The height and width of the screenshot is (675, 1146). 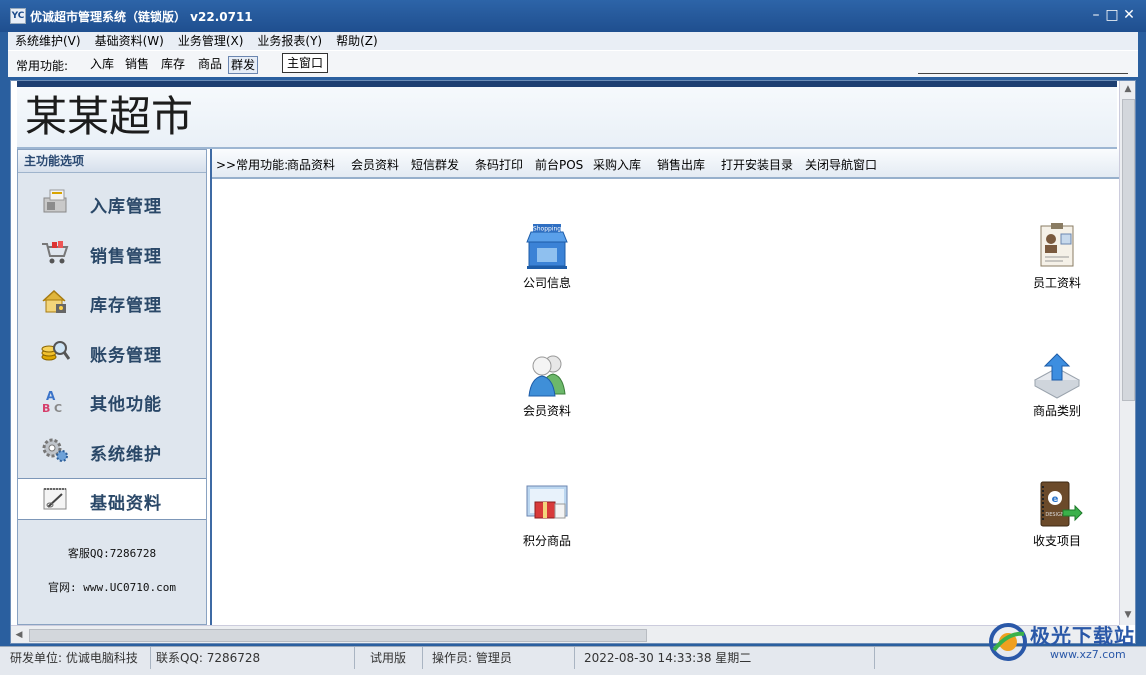 What do you see at coordinates (126, 207) in the screenshot?
I see `sidebar-item-label: 入库管理` at bounding box center [126, 207].